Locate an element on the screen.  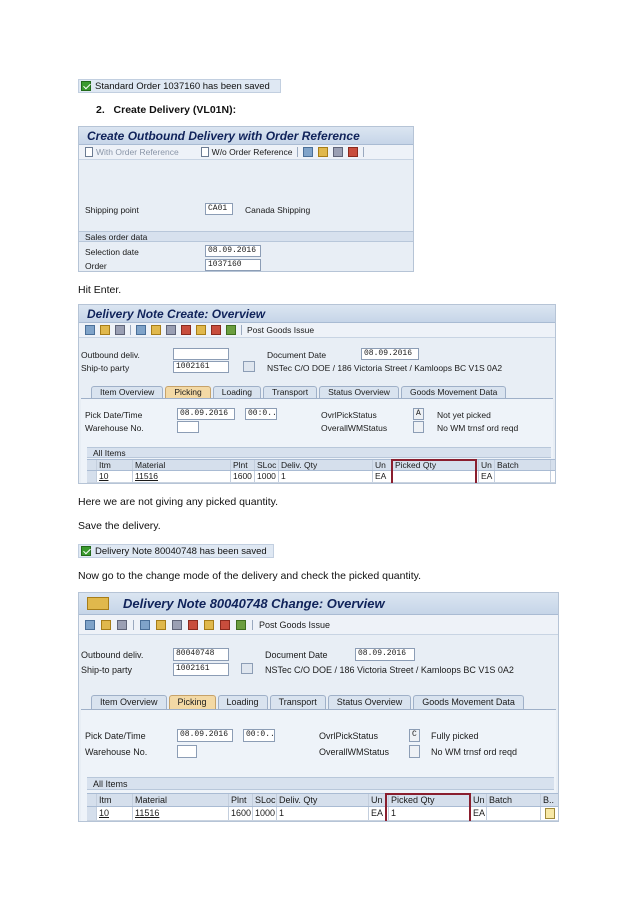
picked-qty-highlight is located at coordinates (434, 471).